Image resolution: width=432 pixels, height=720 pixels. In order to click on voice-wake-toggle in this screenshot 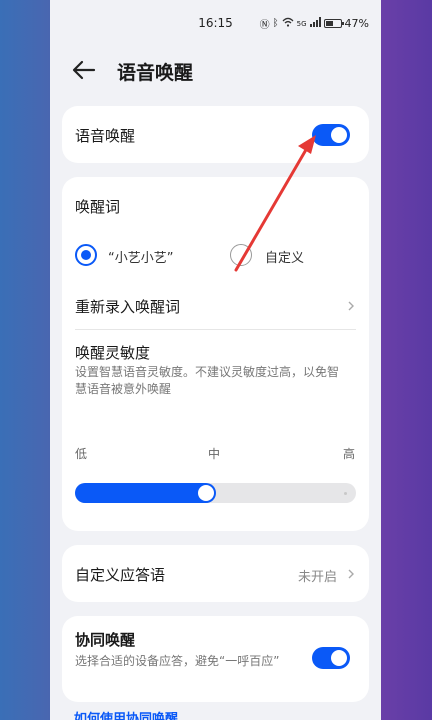, I will do `click(331, 135)`.